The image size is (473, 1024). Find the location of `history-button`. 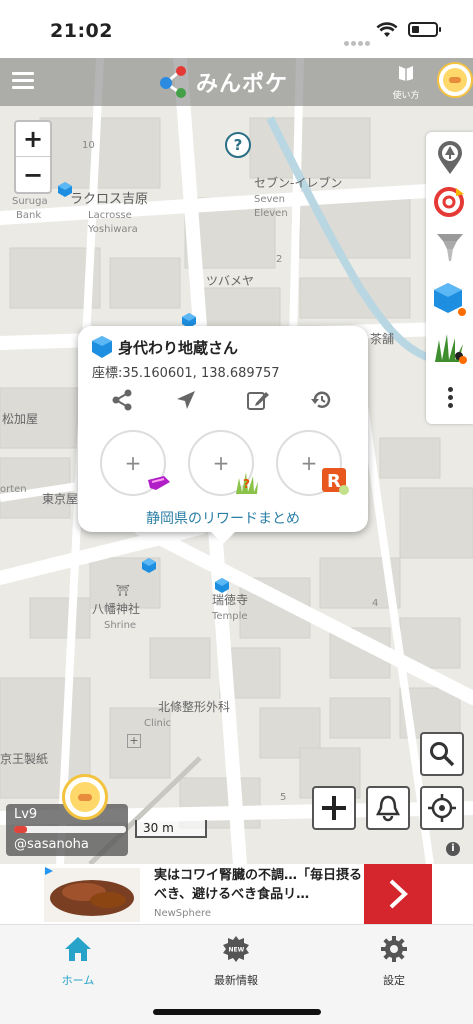

history-button is located at coordinates (322, 400).